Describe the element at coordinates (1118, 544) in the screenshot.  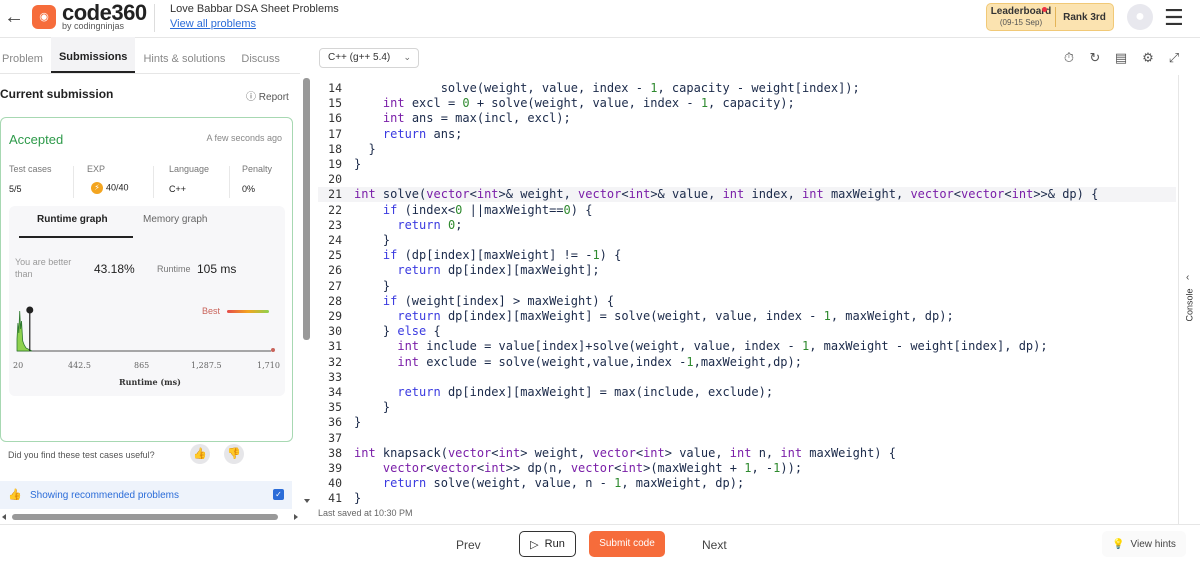
I see `lightbulb-icon: 💡` at that location.